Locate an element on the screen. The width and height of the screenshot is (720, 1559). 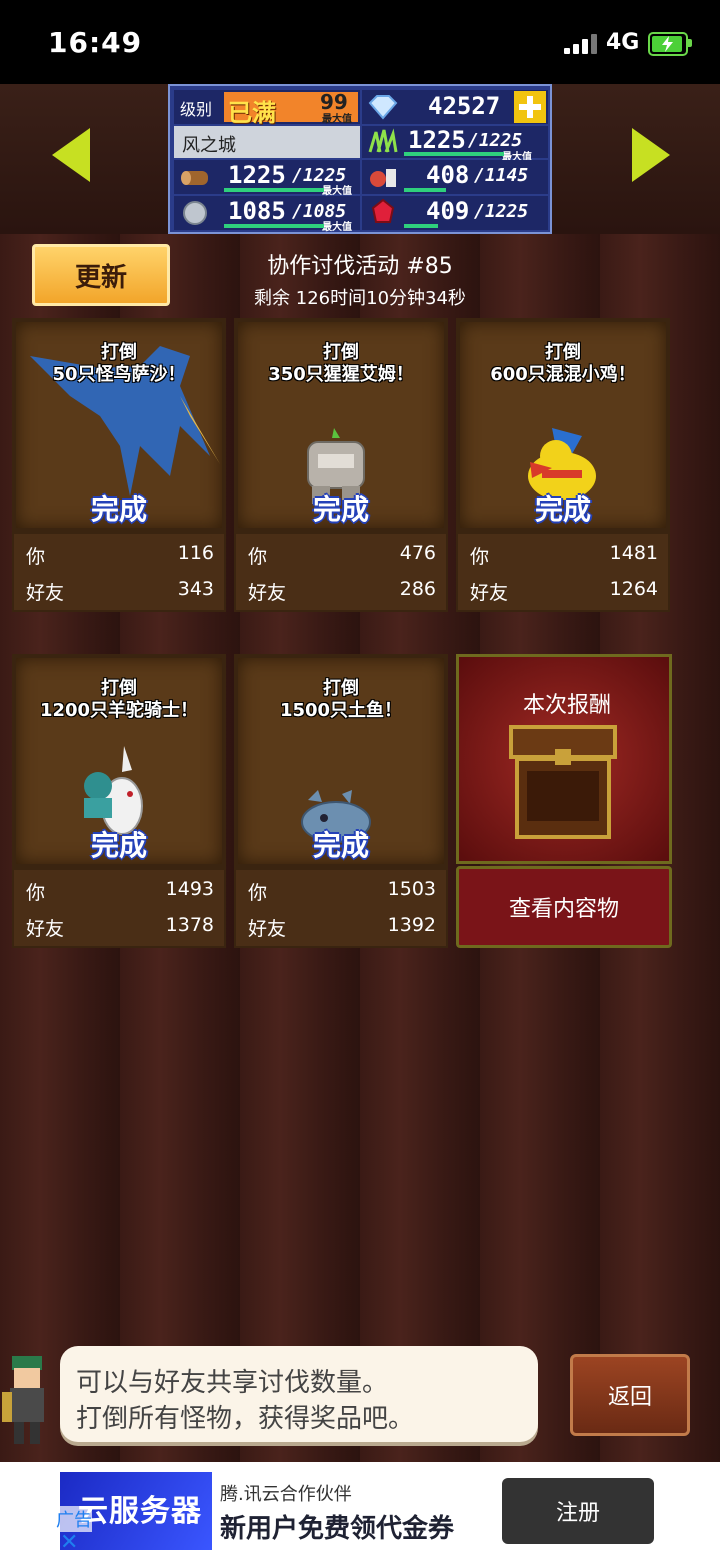
city-name-cell: 风之城 is located at coordinates (267, 142).